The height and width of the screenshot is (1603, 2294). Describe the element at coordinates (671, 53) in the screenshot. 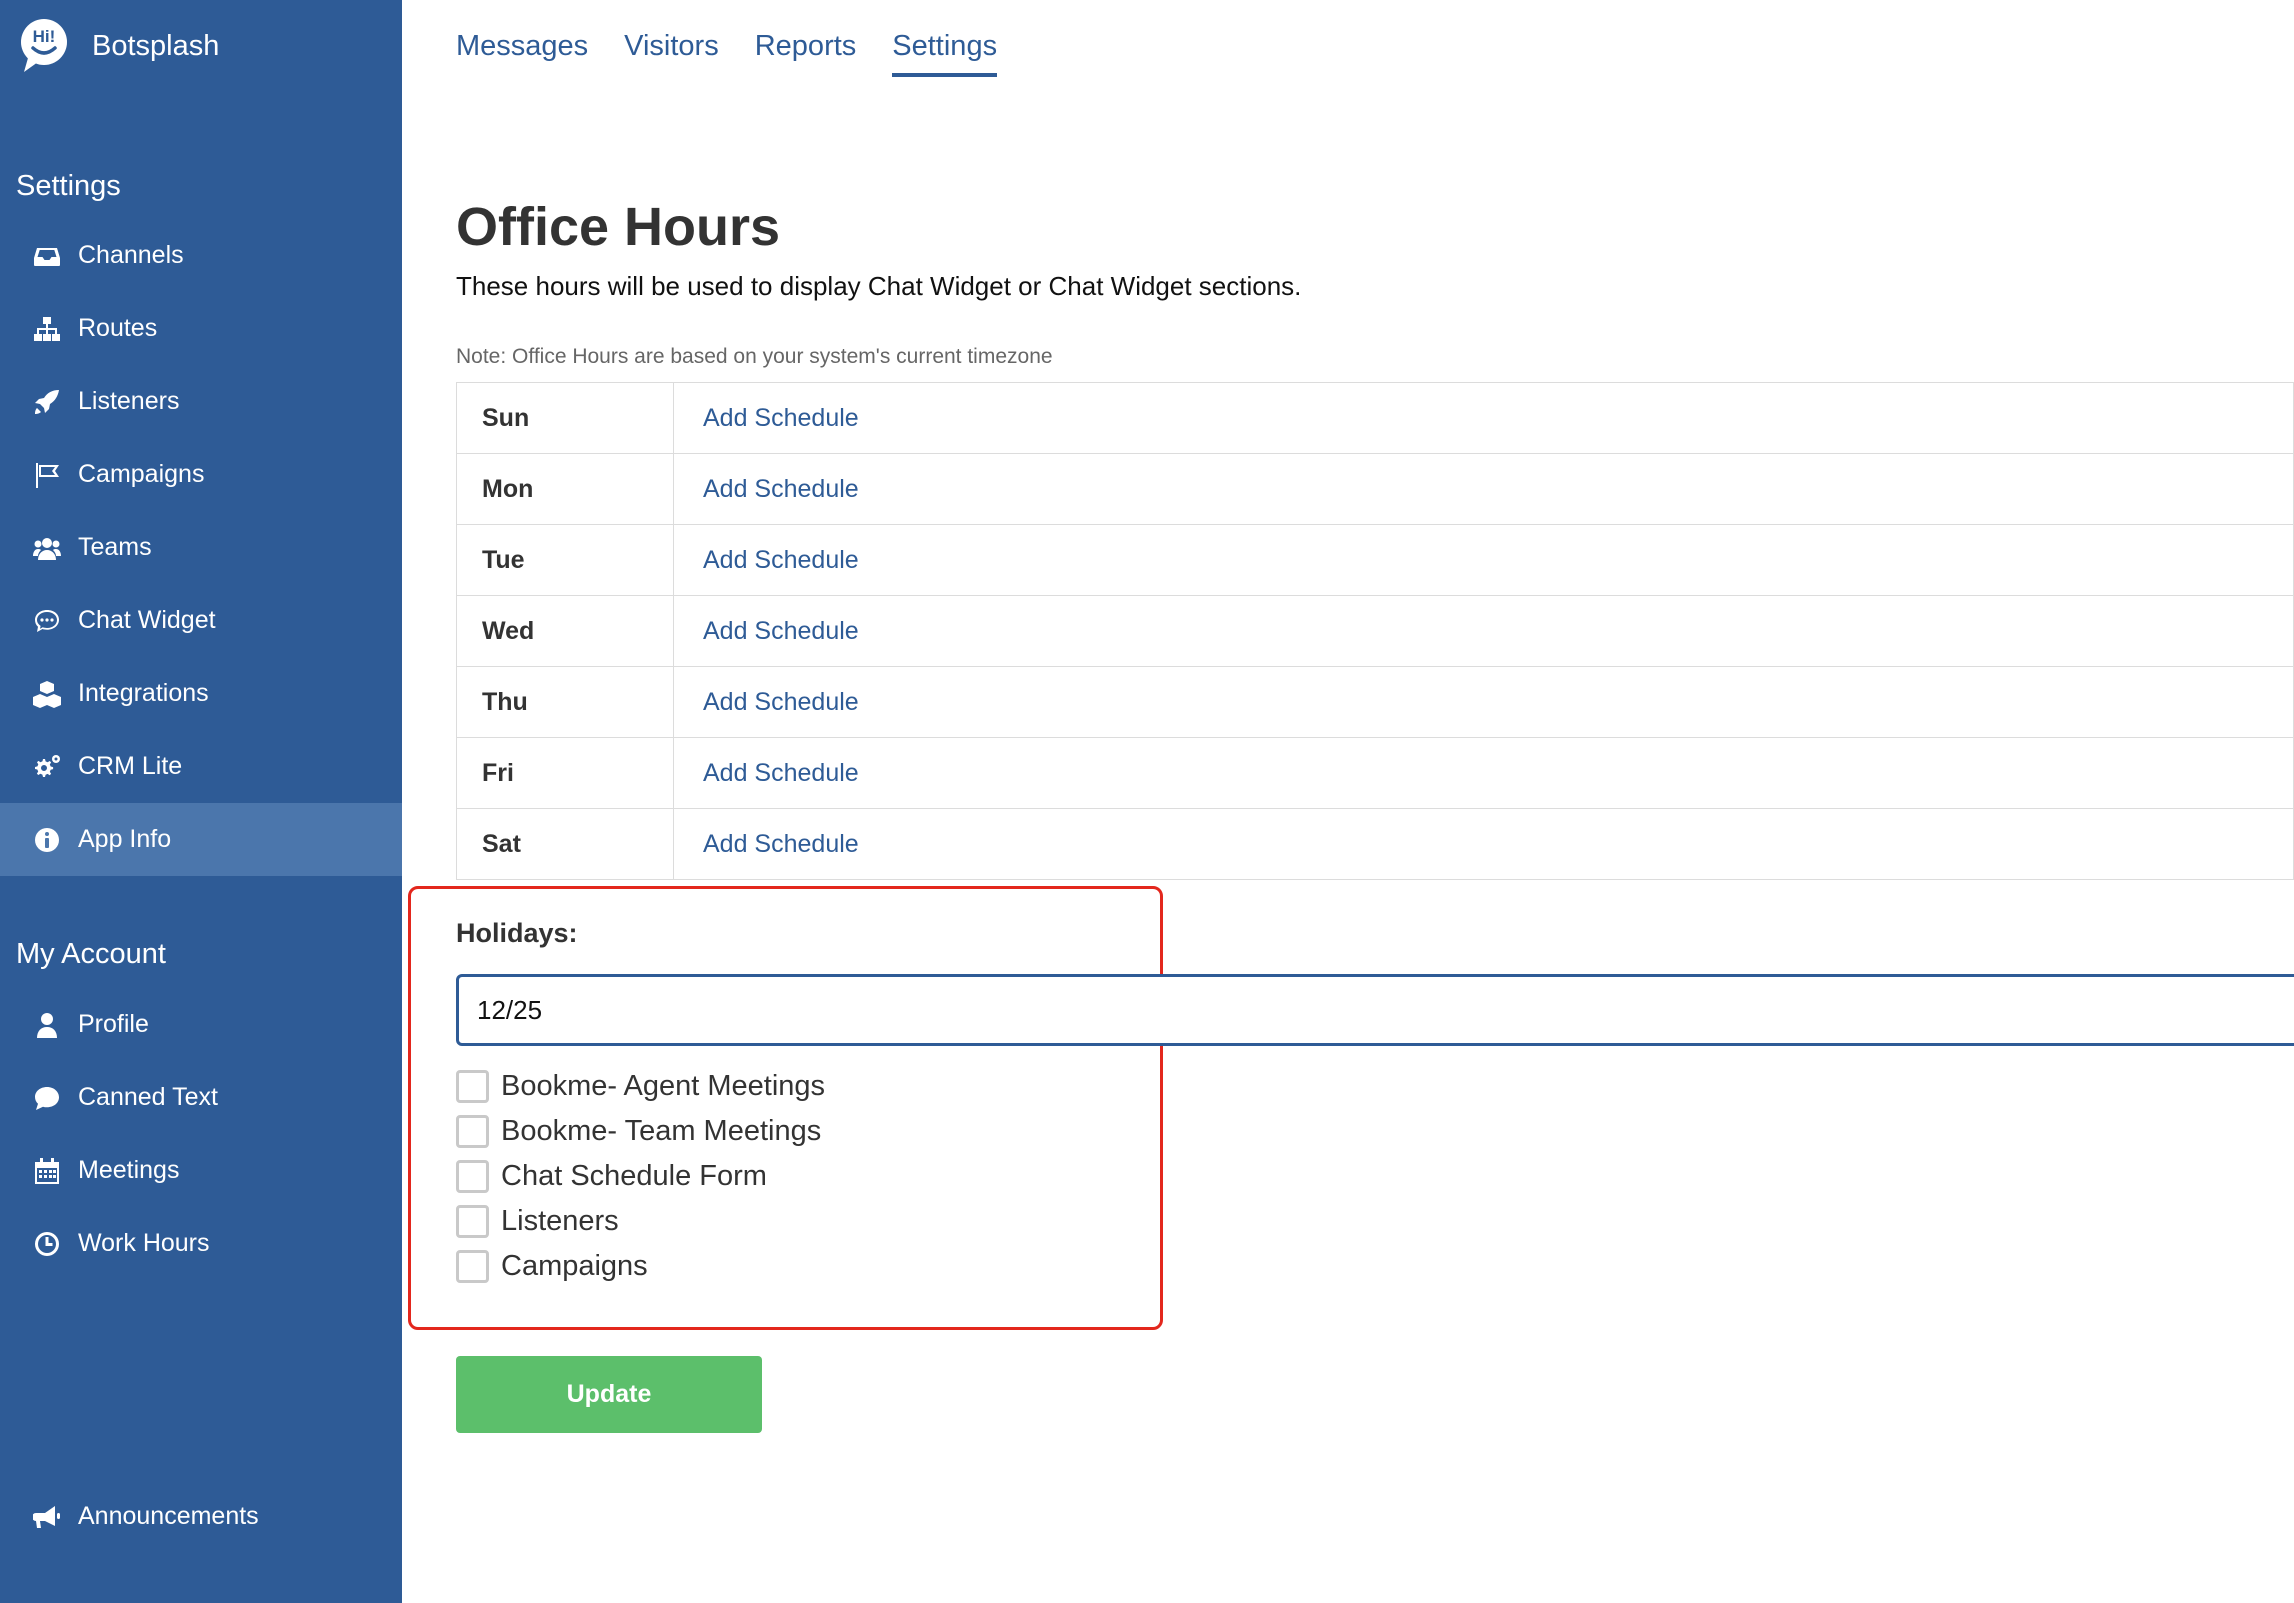

I see `tab-visitors: Visitors` at that location.